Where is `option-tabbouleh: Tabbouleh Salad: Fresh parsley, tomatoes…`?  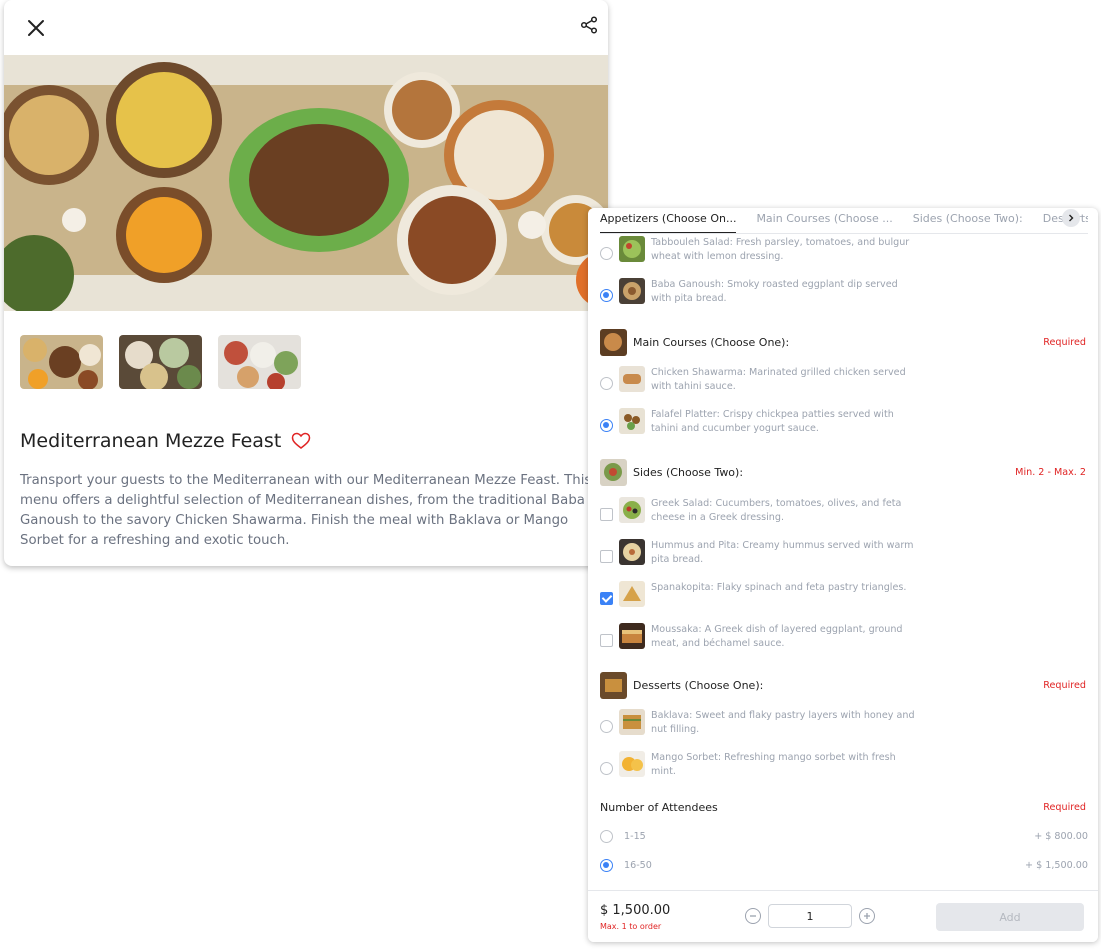
option-tabbouleh: Tabbouleh Salad: Fresh parsley, tomatoes… is located at coordinates (840, 250).